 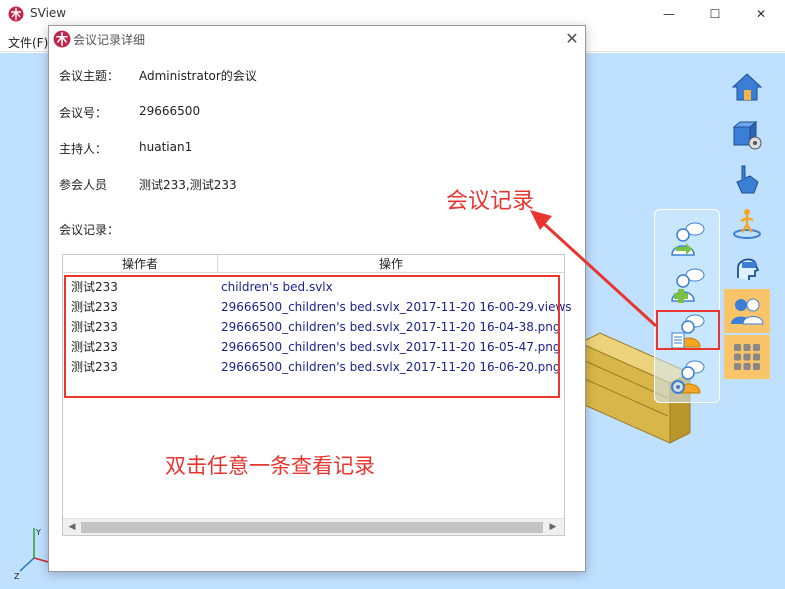 I want to click on topic-value: Administrator的会议, so click(x=198, y=76).